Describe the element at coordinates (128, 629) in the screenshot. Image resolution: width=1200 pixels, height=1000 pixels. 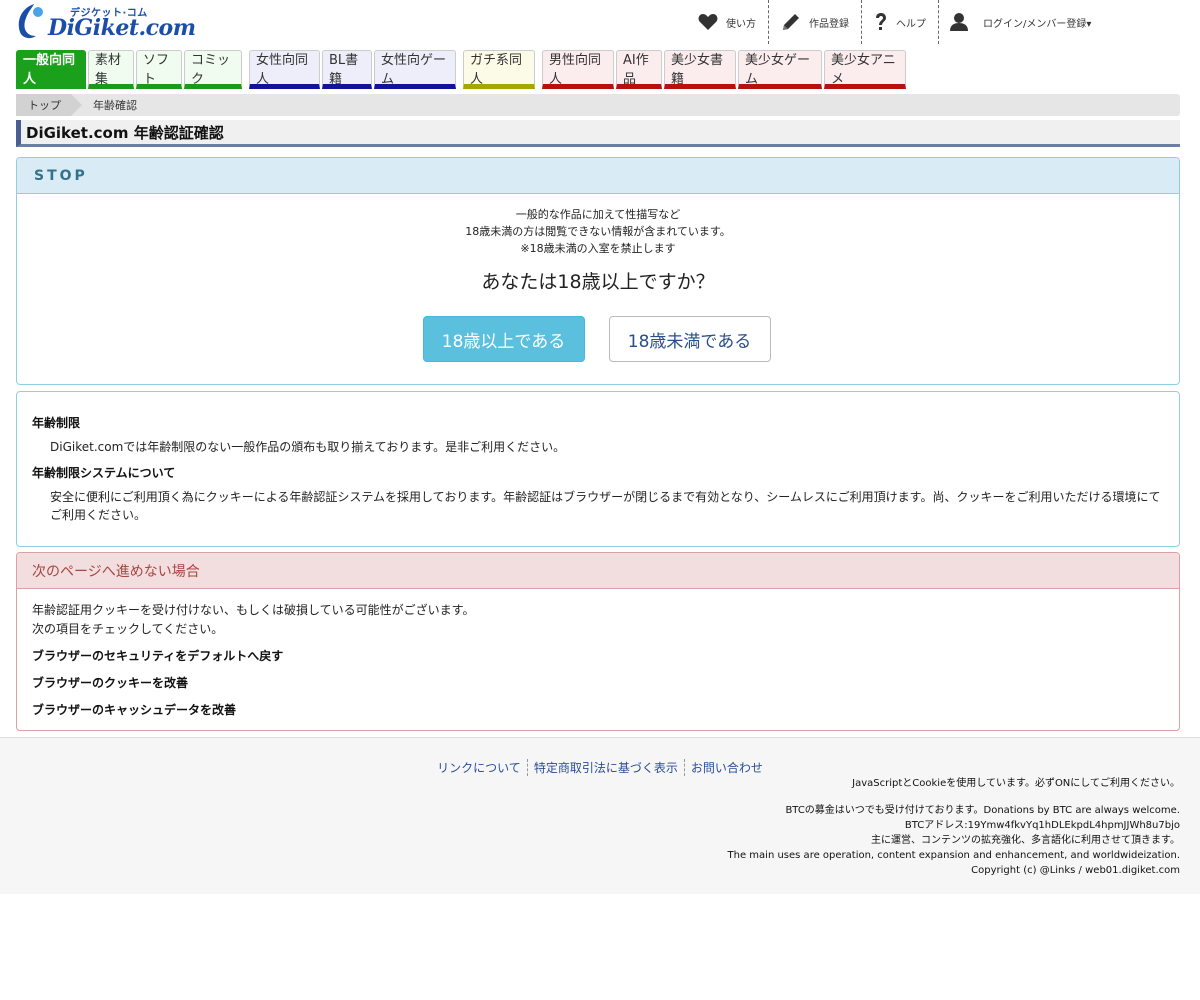
I see `troubleshooting-text: 次の項目をチェックしてください。` at that location.